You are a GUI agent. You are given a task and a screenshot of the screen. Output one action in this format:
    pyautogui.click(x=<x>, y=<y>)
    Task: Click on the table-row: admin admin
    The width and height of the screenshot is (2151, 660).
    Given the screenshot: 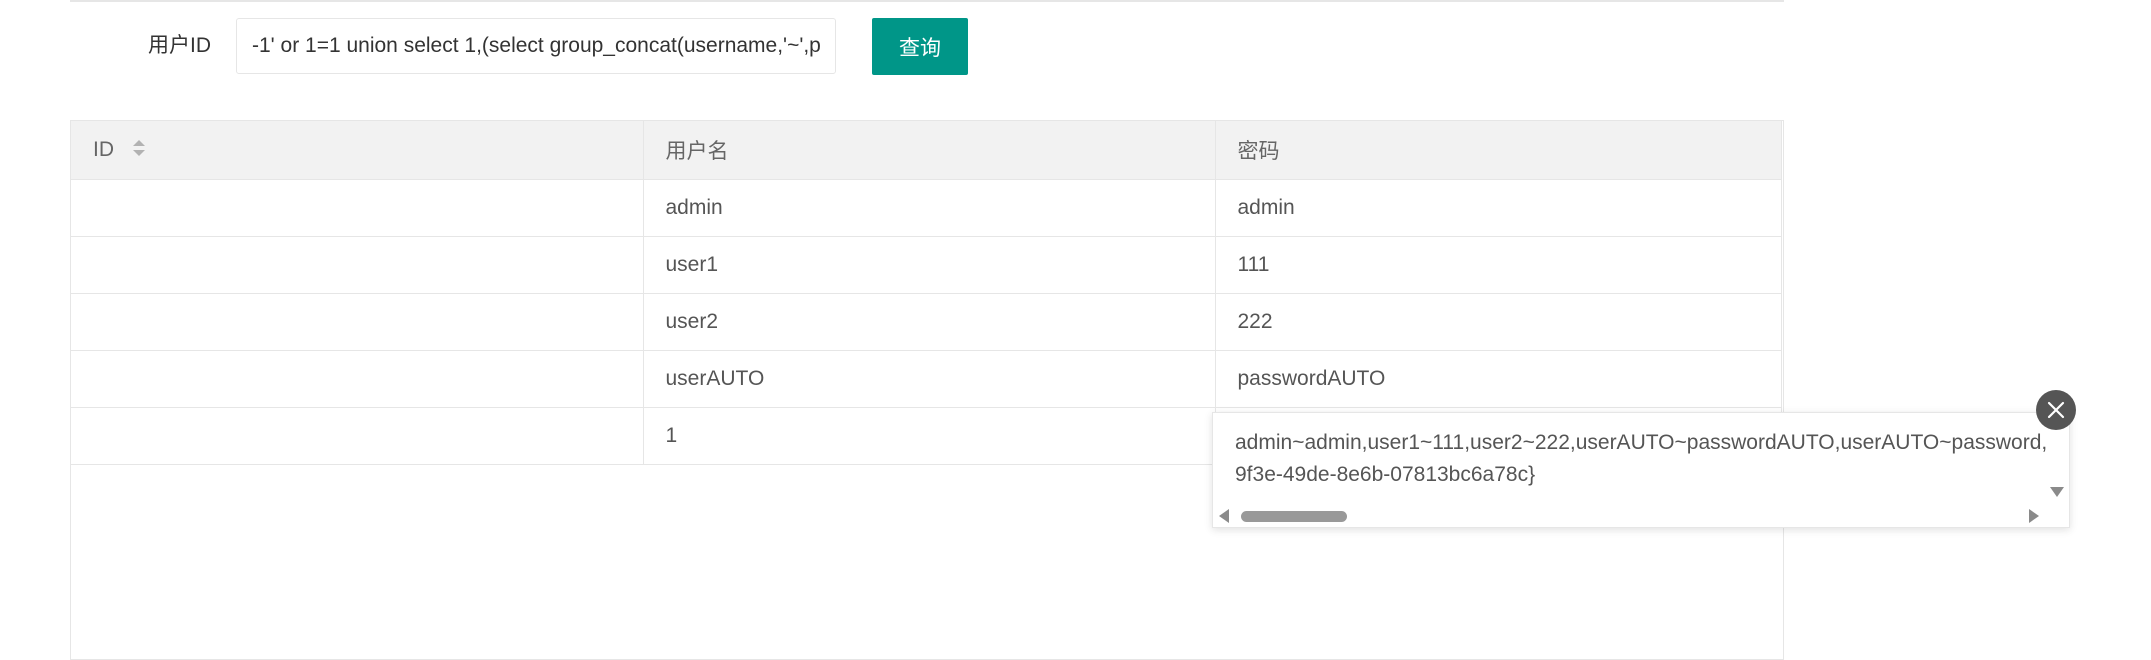 What is the action you would take?
    pyautogui.click(x=926, y=208)
    